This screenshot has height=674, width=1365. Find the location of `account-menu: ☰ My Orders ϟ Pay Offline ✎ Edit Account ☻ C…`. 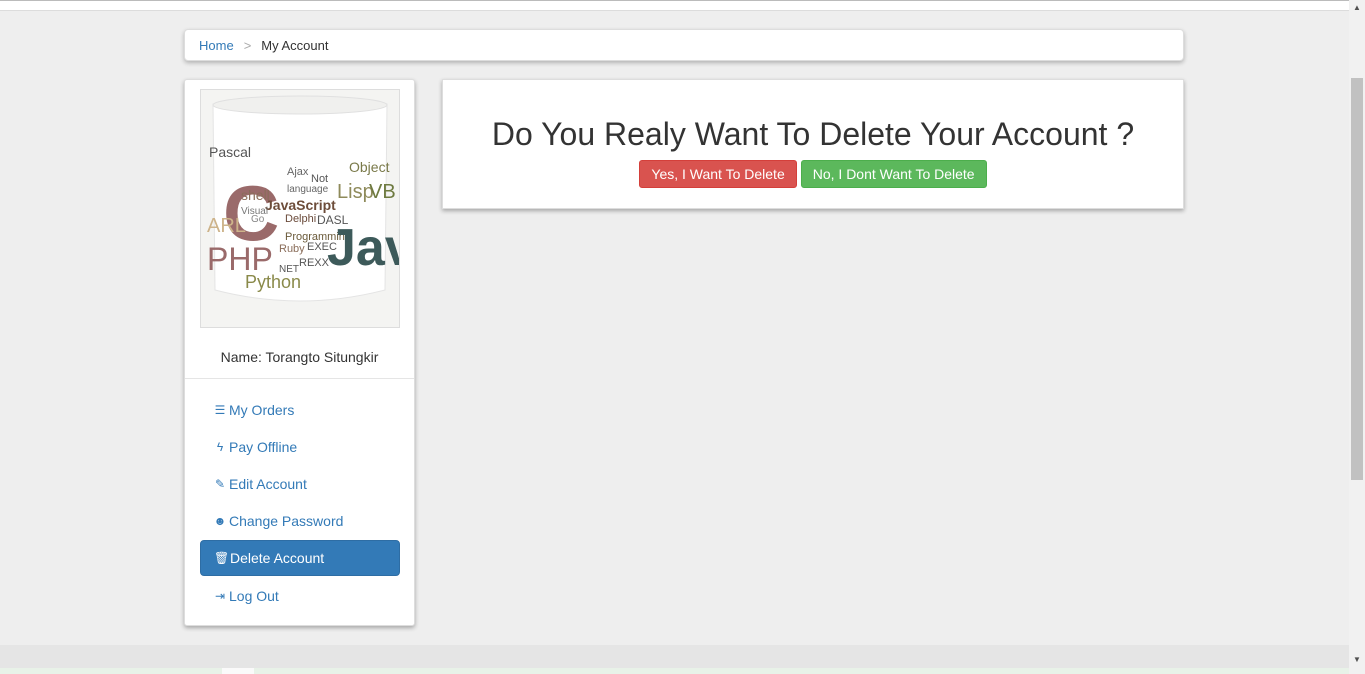

account-menu: ☰ My Orders ϟ Pay Offline ✎ Edit Account ☻ C… is located at coordinates (300, 503).